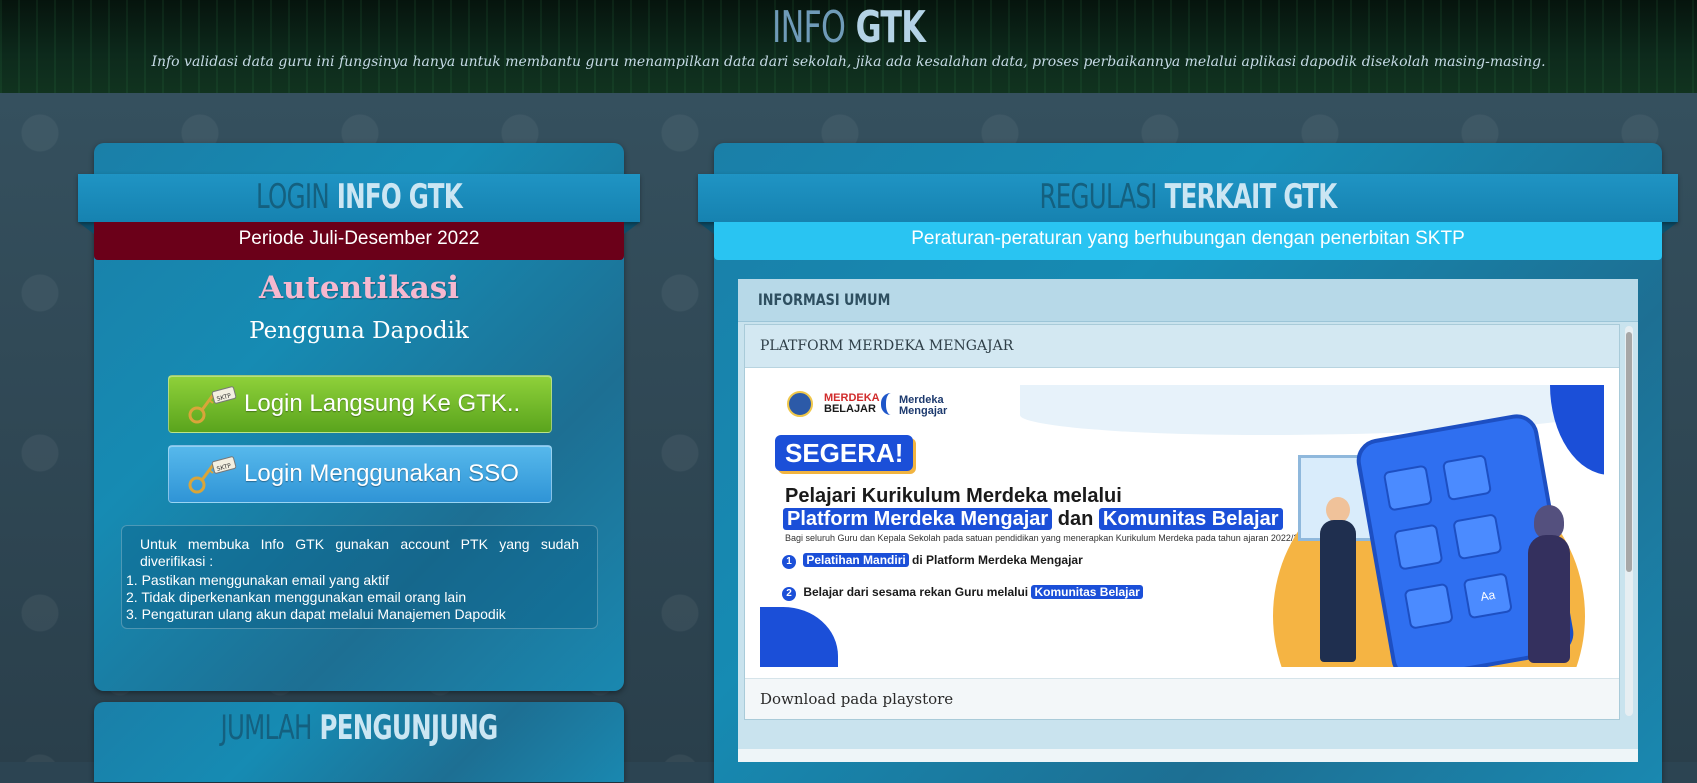 The height and width of the screenshot is (783, 1697). What do you see at coordinates (918, 519) in the screenshot?
I see `banner-hl-platform: Platform Merdeka Mengajar` at bounding box center [918, 519].